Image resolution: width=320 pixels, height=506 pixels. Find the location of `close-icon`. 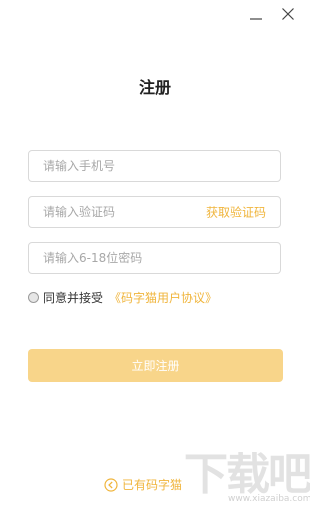

close-icon is located at coordinates (288, 14).